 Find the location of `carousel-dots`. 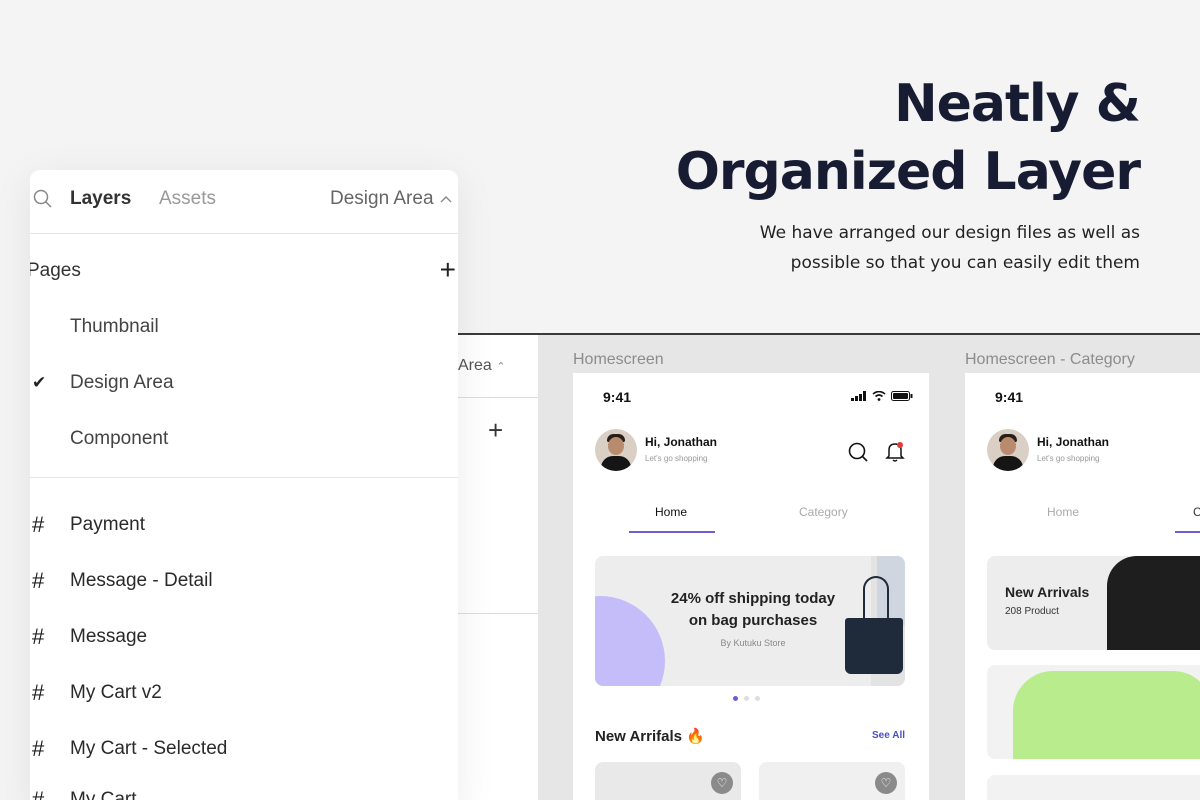

carousel-dots is located at coordinates (746, 698).